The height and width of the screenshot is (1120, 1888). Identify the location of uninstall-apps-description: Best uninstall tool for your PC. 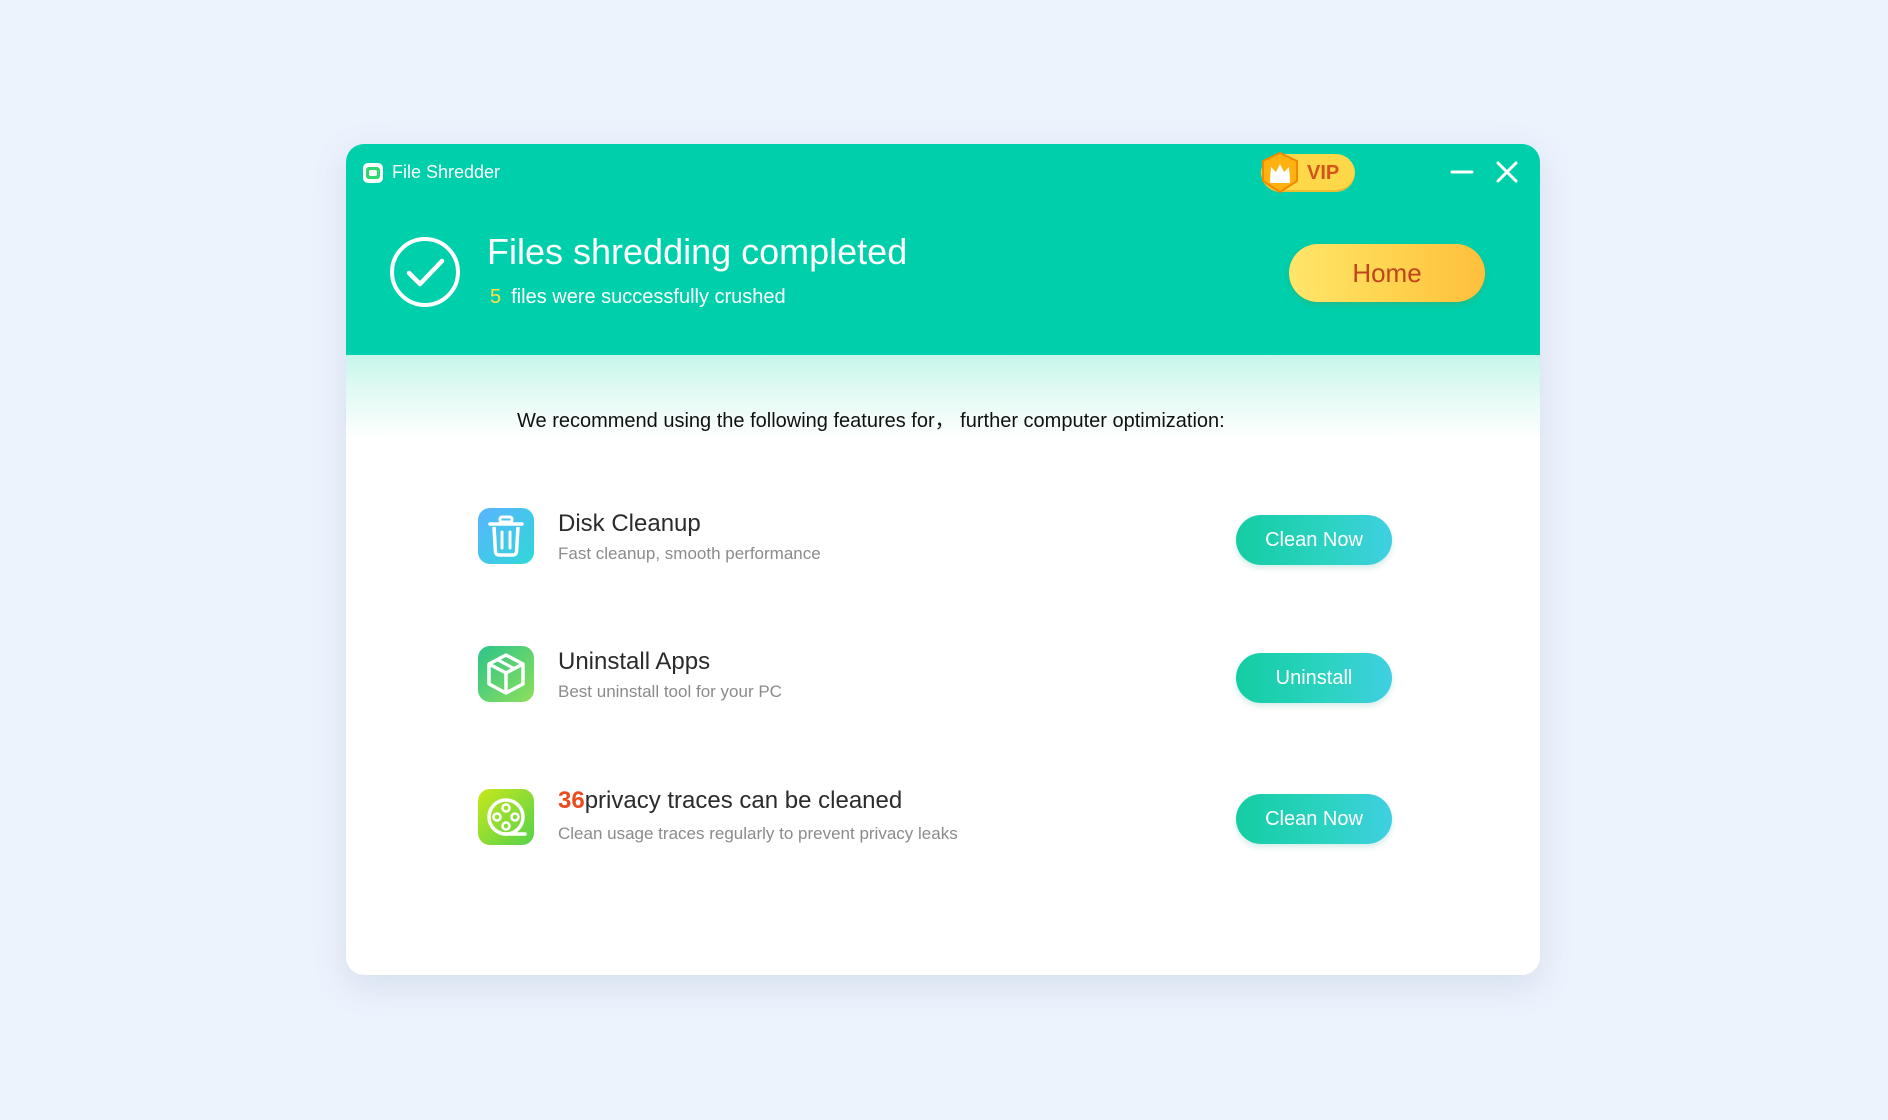
(670, 691).